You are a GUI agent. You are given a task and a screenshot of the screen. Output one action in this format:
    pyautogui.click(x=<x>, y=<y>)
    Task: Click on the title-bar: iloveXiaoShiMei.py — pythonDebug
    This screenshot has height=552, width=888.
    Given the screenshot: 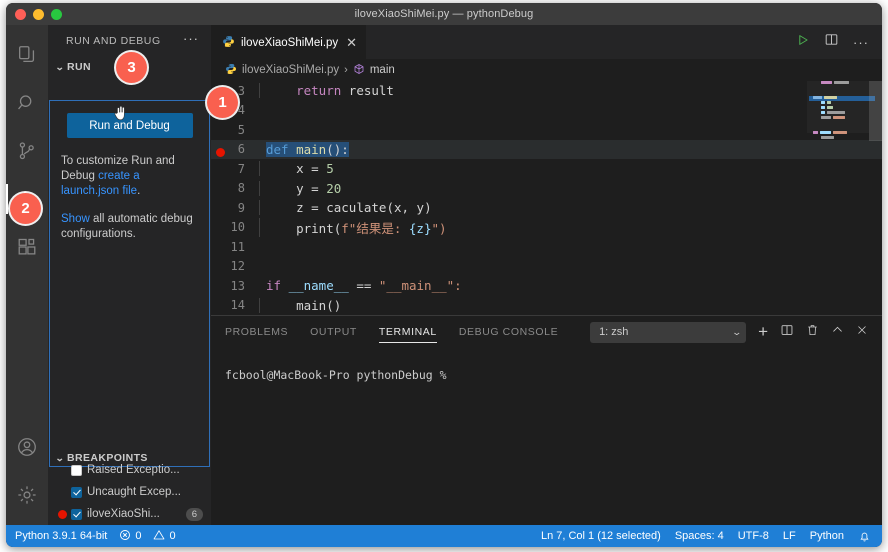 What is the action you would take?
    pyautogui.click(x=444, y=14)
    